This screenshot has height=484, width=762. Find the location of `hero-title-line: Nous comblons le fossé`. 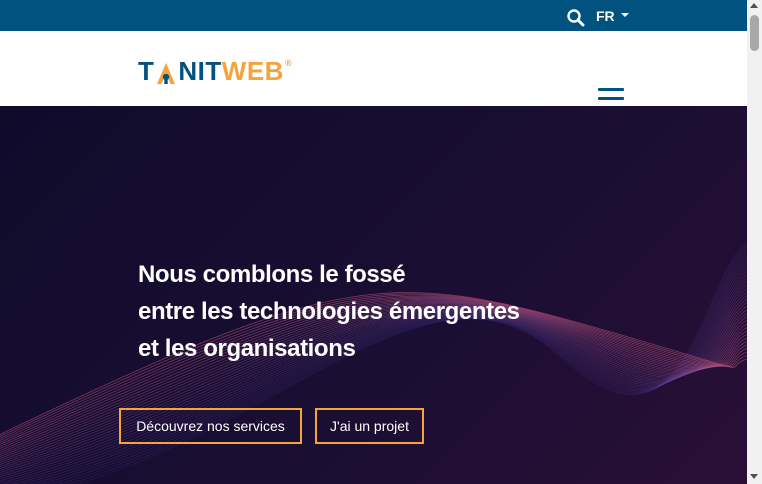

hero-title-line: Nous comblons le fossé is located at coordinates (272, 274).